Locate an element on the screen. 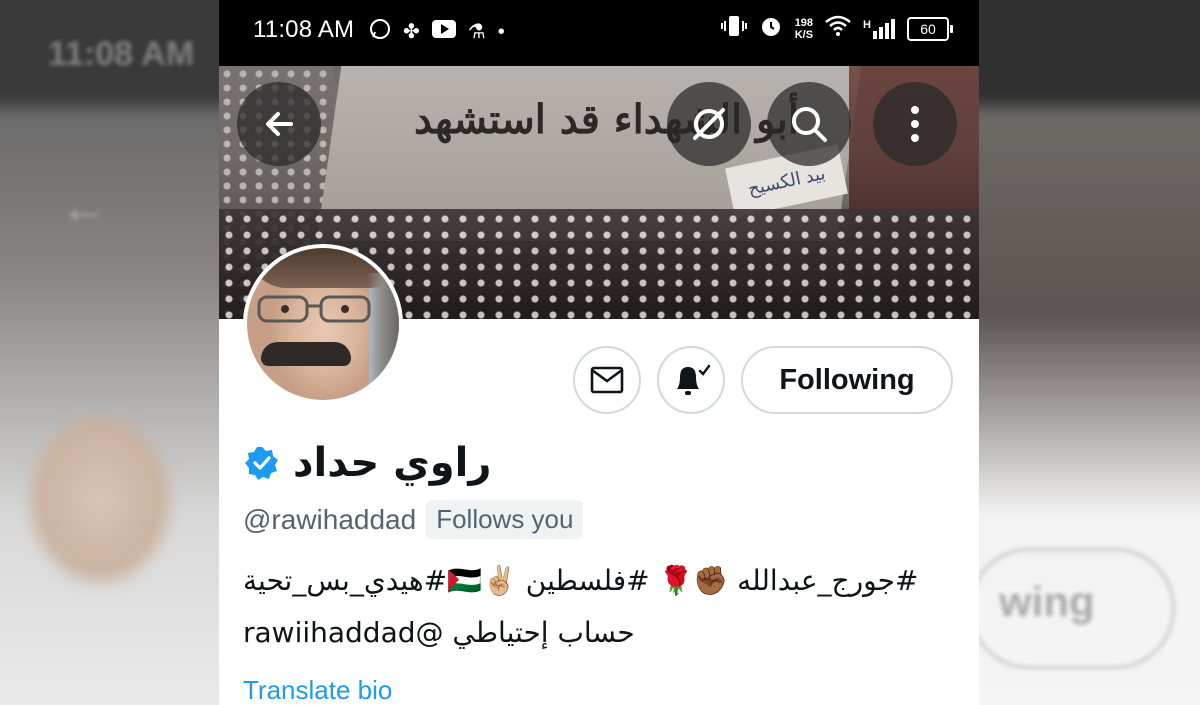 The image size is (1200, 705). youtube-icon is located at coordinates (443, 32).